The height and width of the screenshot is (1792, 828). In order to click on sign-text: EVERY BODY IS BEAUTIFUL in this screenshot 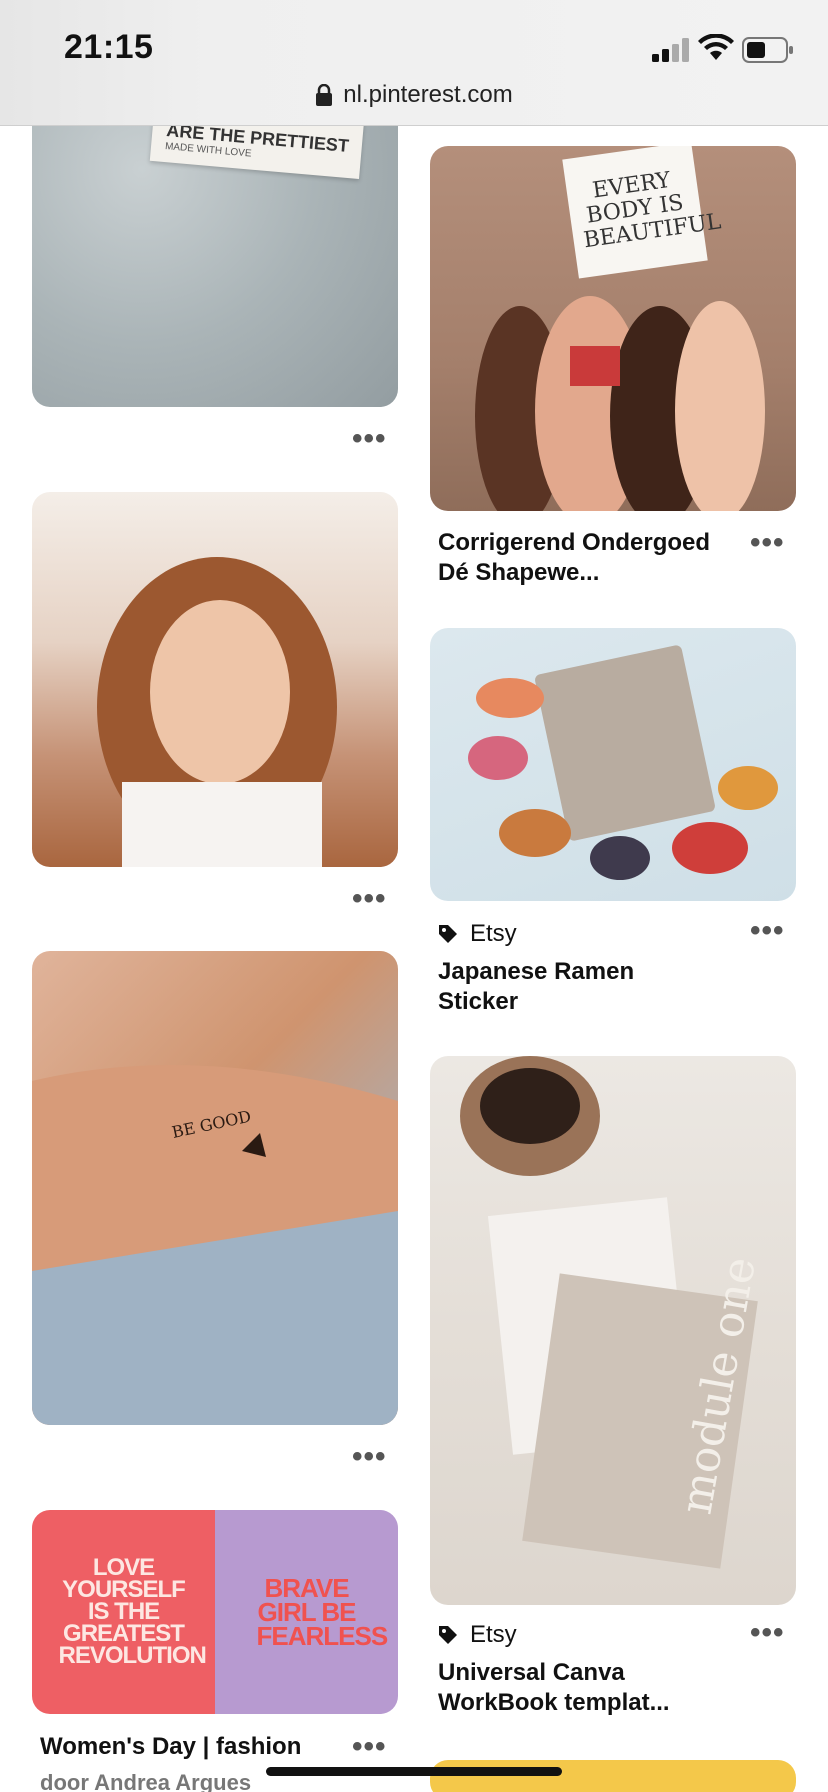, I will do `click(652, 210)`.